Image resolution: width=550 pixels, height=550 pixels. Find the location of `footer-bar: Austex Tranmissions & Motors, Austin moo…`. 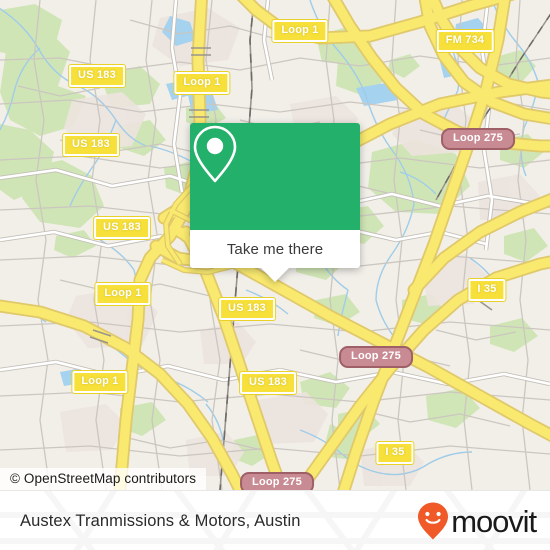

footer-bar: Austex Tranmissions & Motors, Austin moo… is located at coordinates (275, 520).